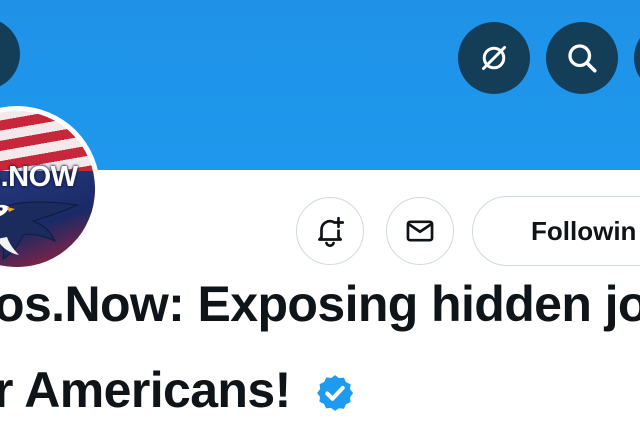  I want to click on profile-name-line-1: os.Now: Exposing hidden jo, so click(320, 304).